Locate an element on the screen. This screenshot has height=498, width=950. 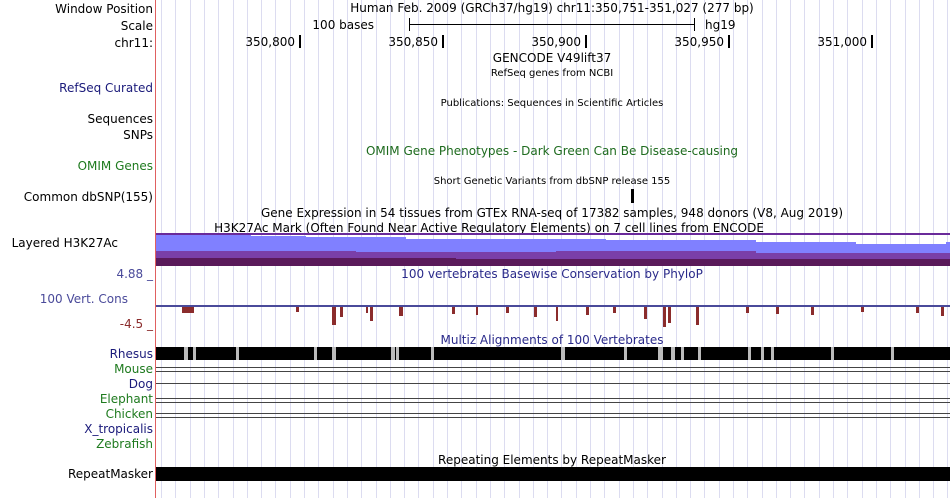
refseq-track-title: RefSeq genes from NCBI is located at coordinates (552, 73).